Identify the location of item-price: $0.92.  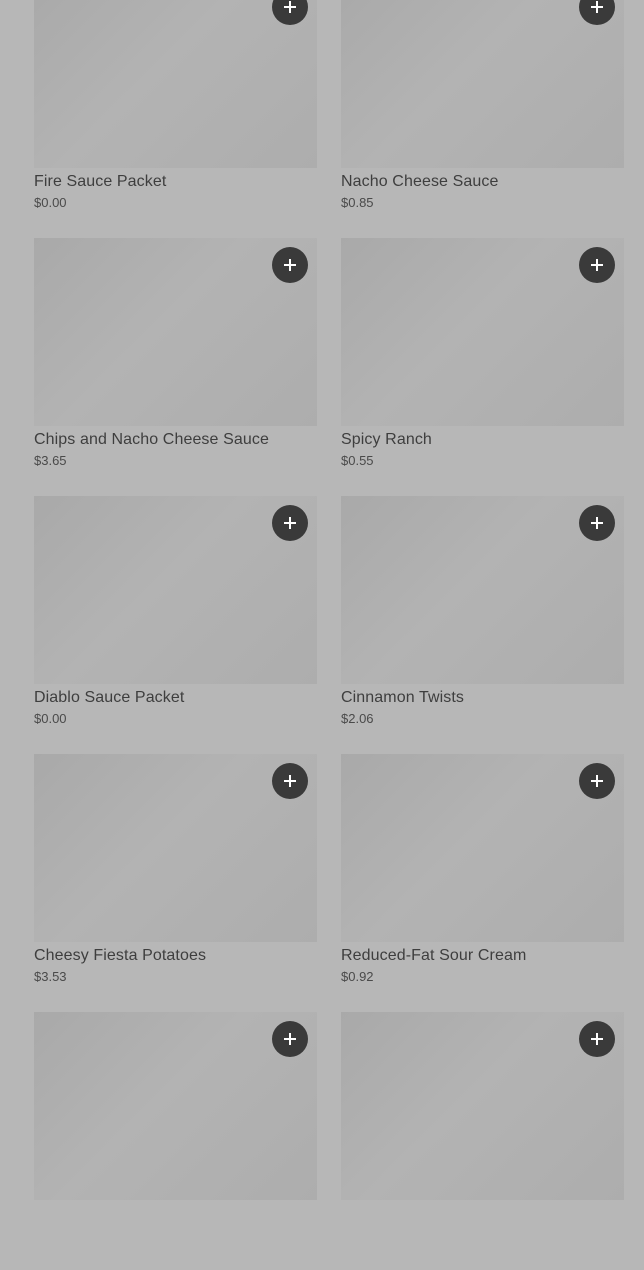
(357, 976).